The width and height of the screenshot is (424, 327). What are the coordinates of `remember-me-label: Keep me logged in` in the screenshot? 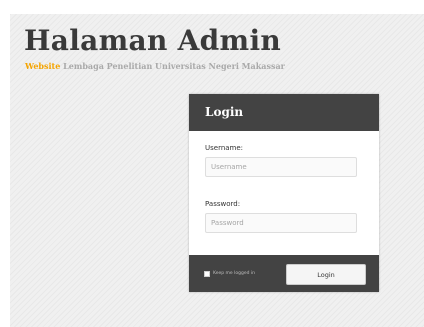 It's located at (234, 273).